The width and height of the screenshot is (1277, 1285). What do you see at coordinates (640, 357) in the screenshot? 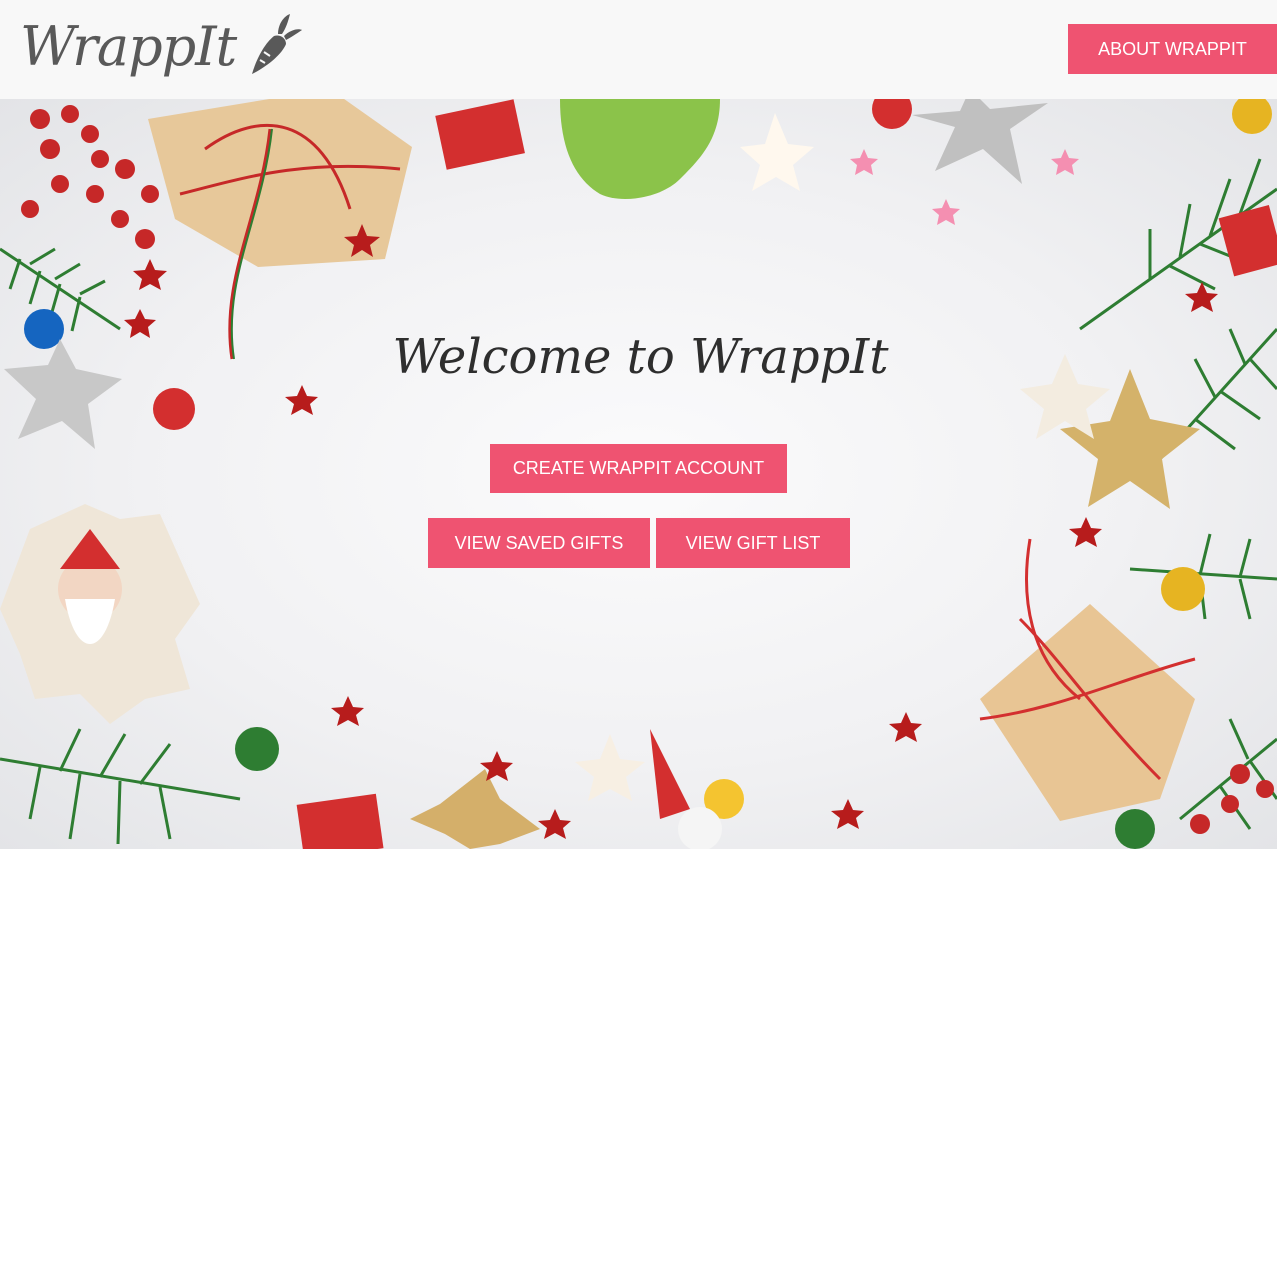
I see `welcome-heading: Welcome to WrappIt` at bounding box center [640, 357].